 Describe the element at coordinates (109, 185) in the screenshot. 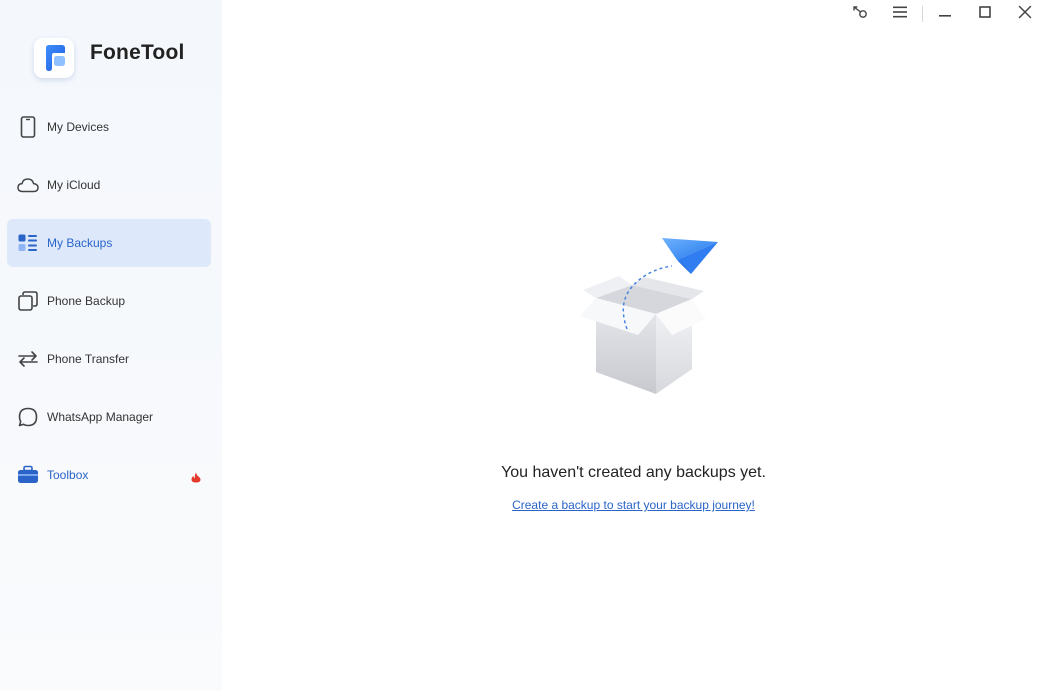

I see `sidebar-item-my-icloud: My iCloud` at that location.